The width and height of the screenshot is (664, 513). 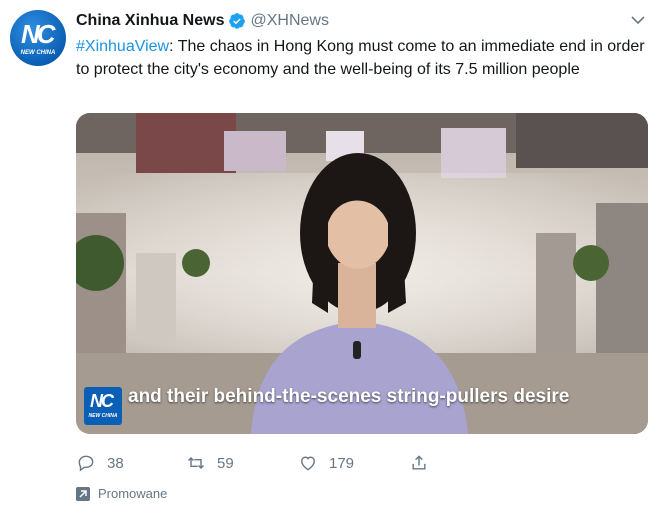 I want to click on tweet-header: China Xinhua News @XHNews, so click(x=202, y=21).